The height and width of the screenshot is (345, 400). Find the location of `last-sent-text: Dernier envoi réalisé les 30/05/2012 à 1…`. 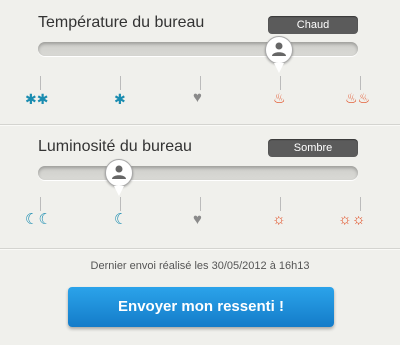

last-sent-text: Dernier envoi réalisé les 30/05/2012 à 1… is located at coordinates (200, 266).